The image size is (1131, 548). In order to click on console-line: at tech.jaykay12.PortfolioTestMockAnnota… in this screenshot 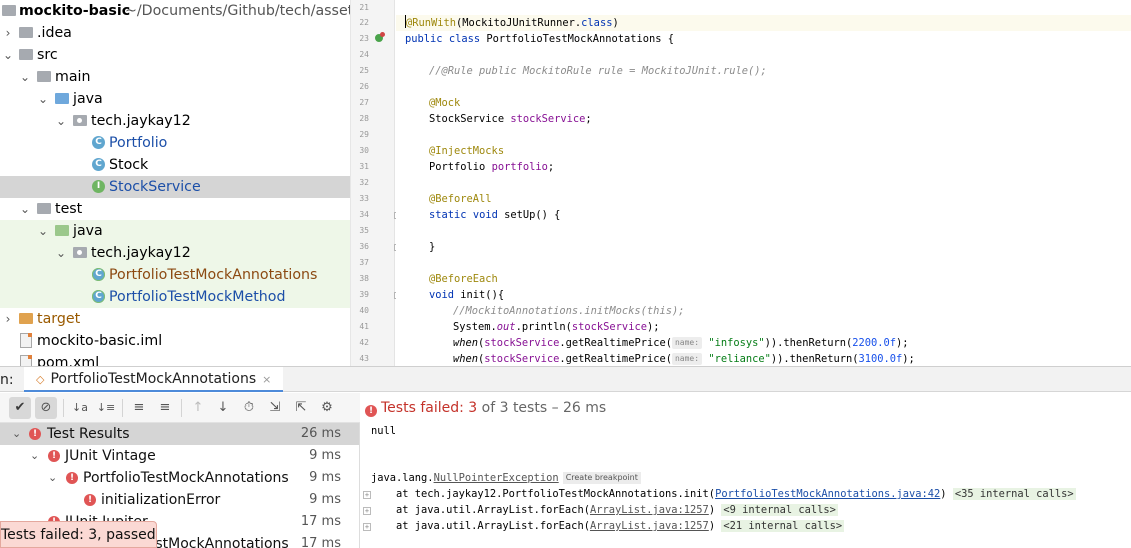, I will do `click(723, 494)`.